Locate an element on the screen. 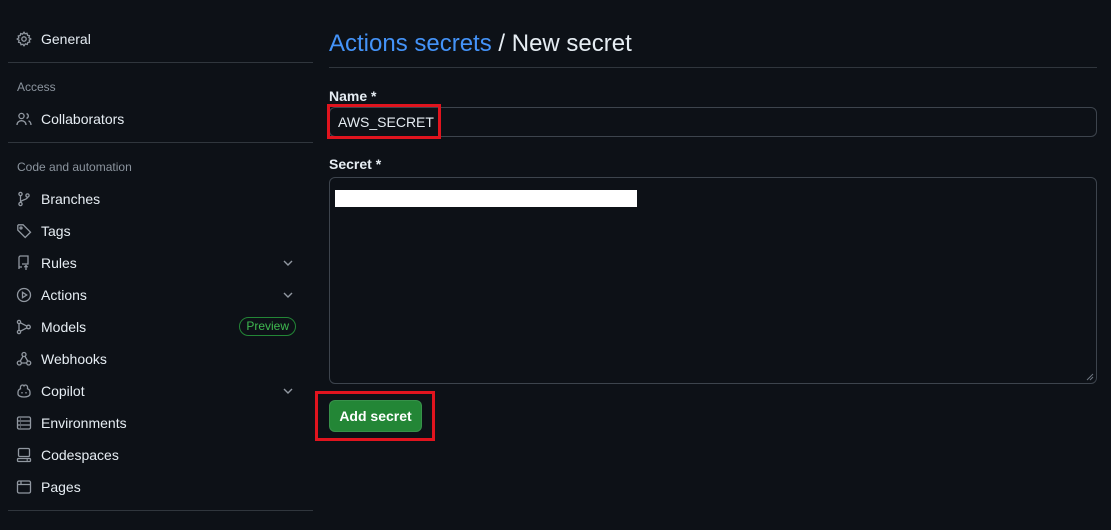  sidebar-item-label: Tags is located at coordinates (56, 231).